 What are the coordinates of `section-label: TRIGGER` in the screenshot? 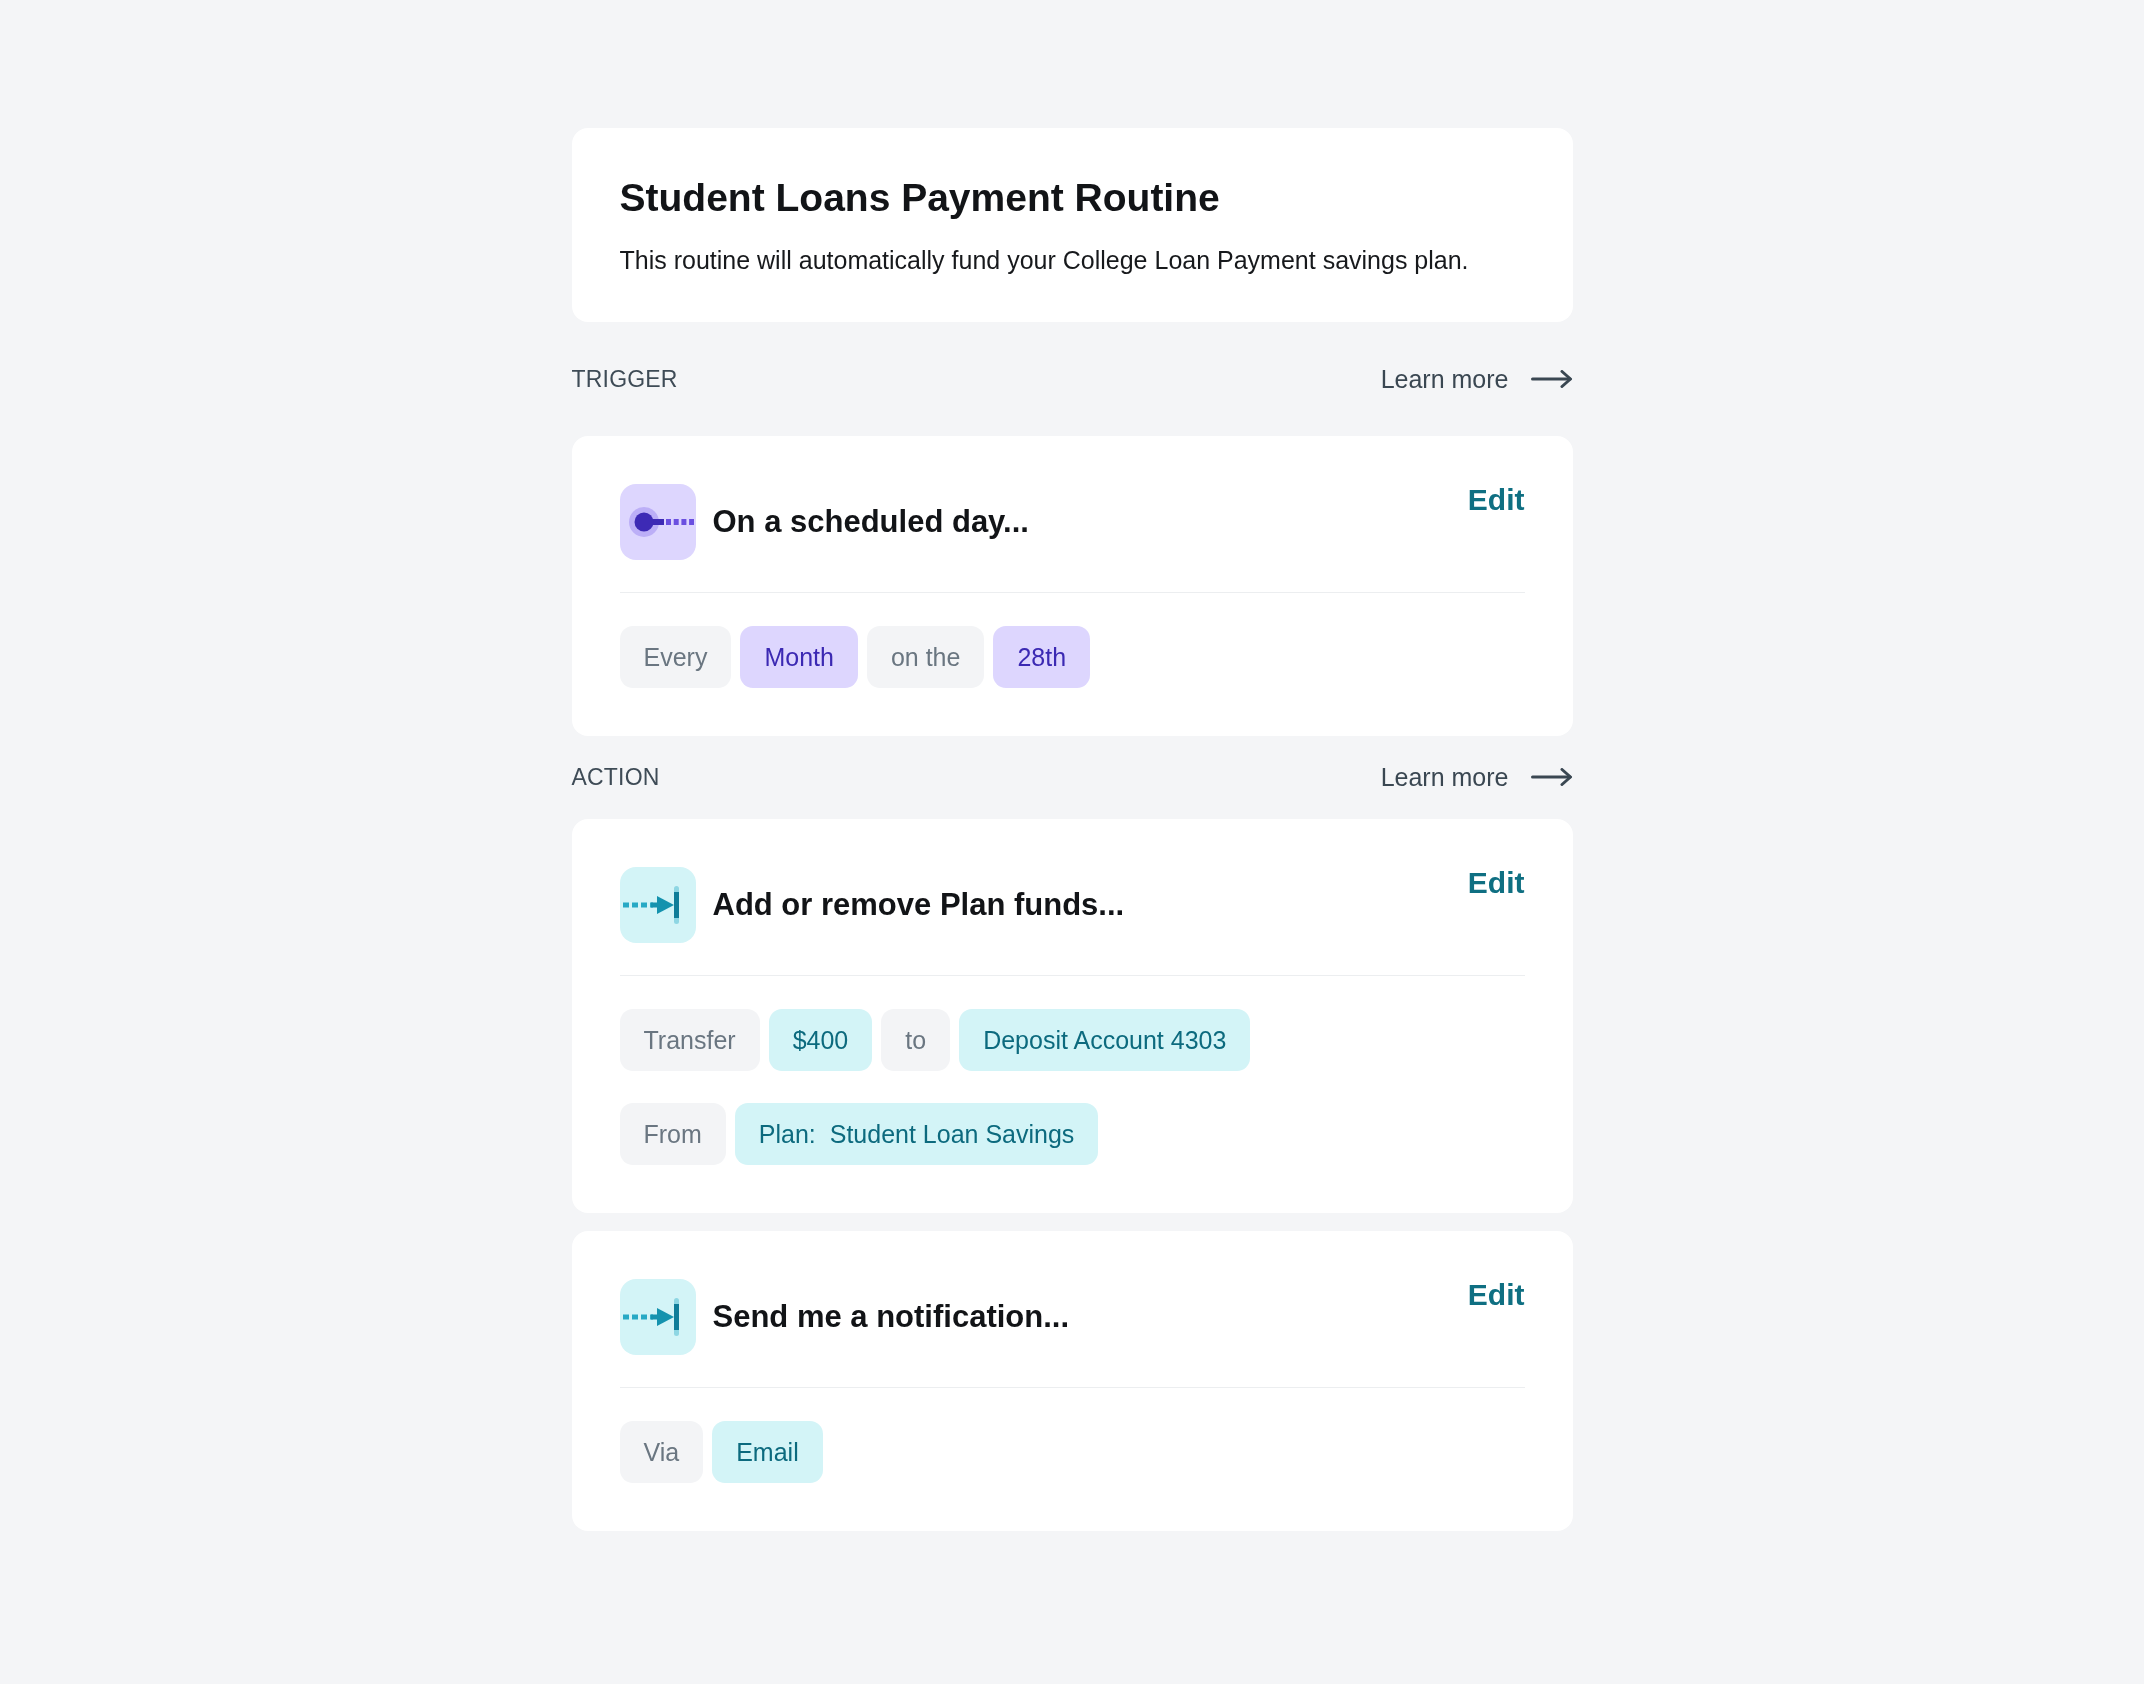 It's located at (624, 379).